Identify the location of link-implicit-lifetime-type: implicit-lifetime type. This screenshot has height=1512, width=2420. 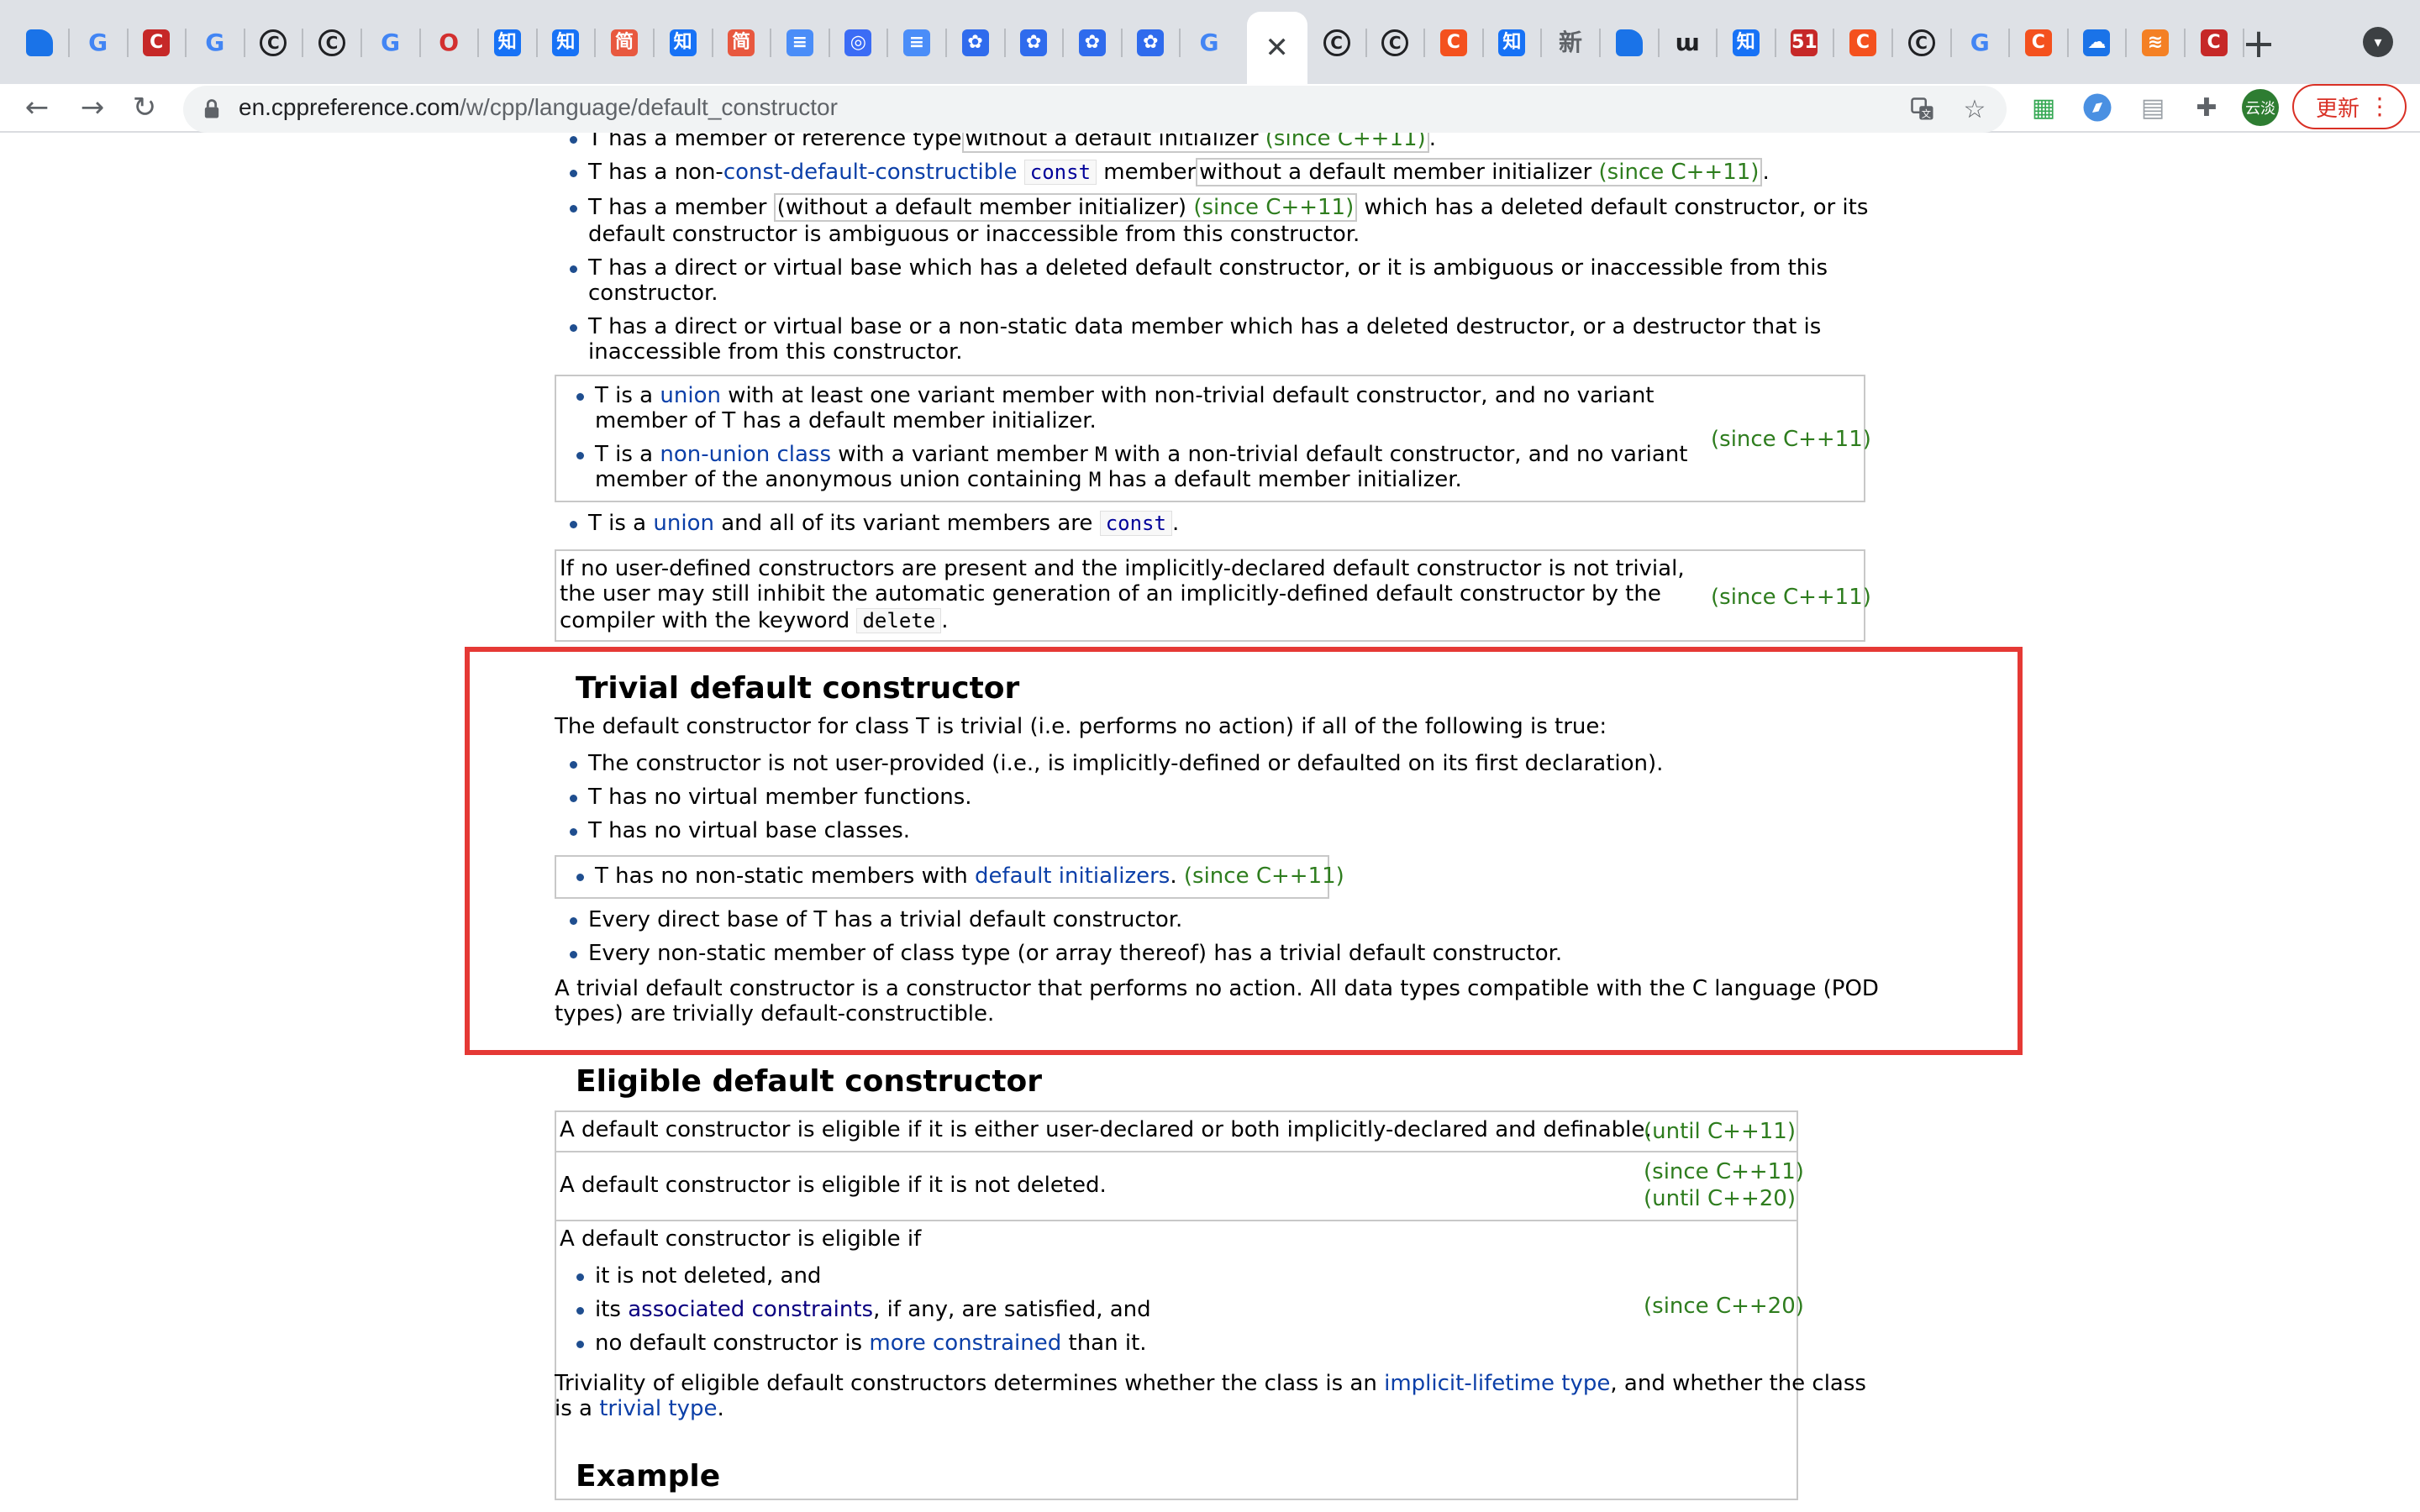
(1497, 1383).